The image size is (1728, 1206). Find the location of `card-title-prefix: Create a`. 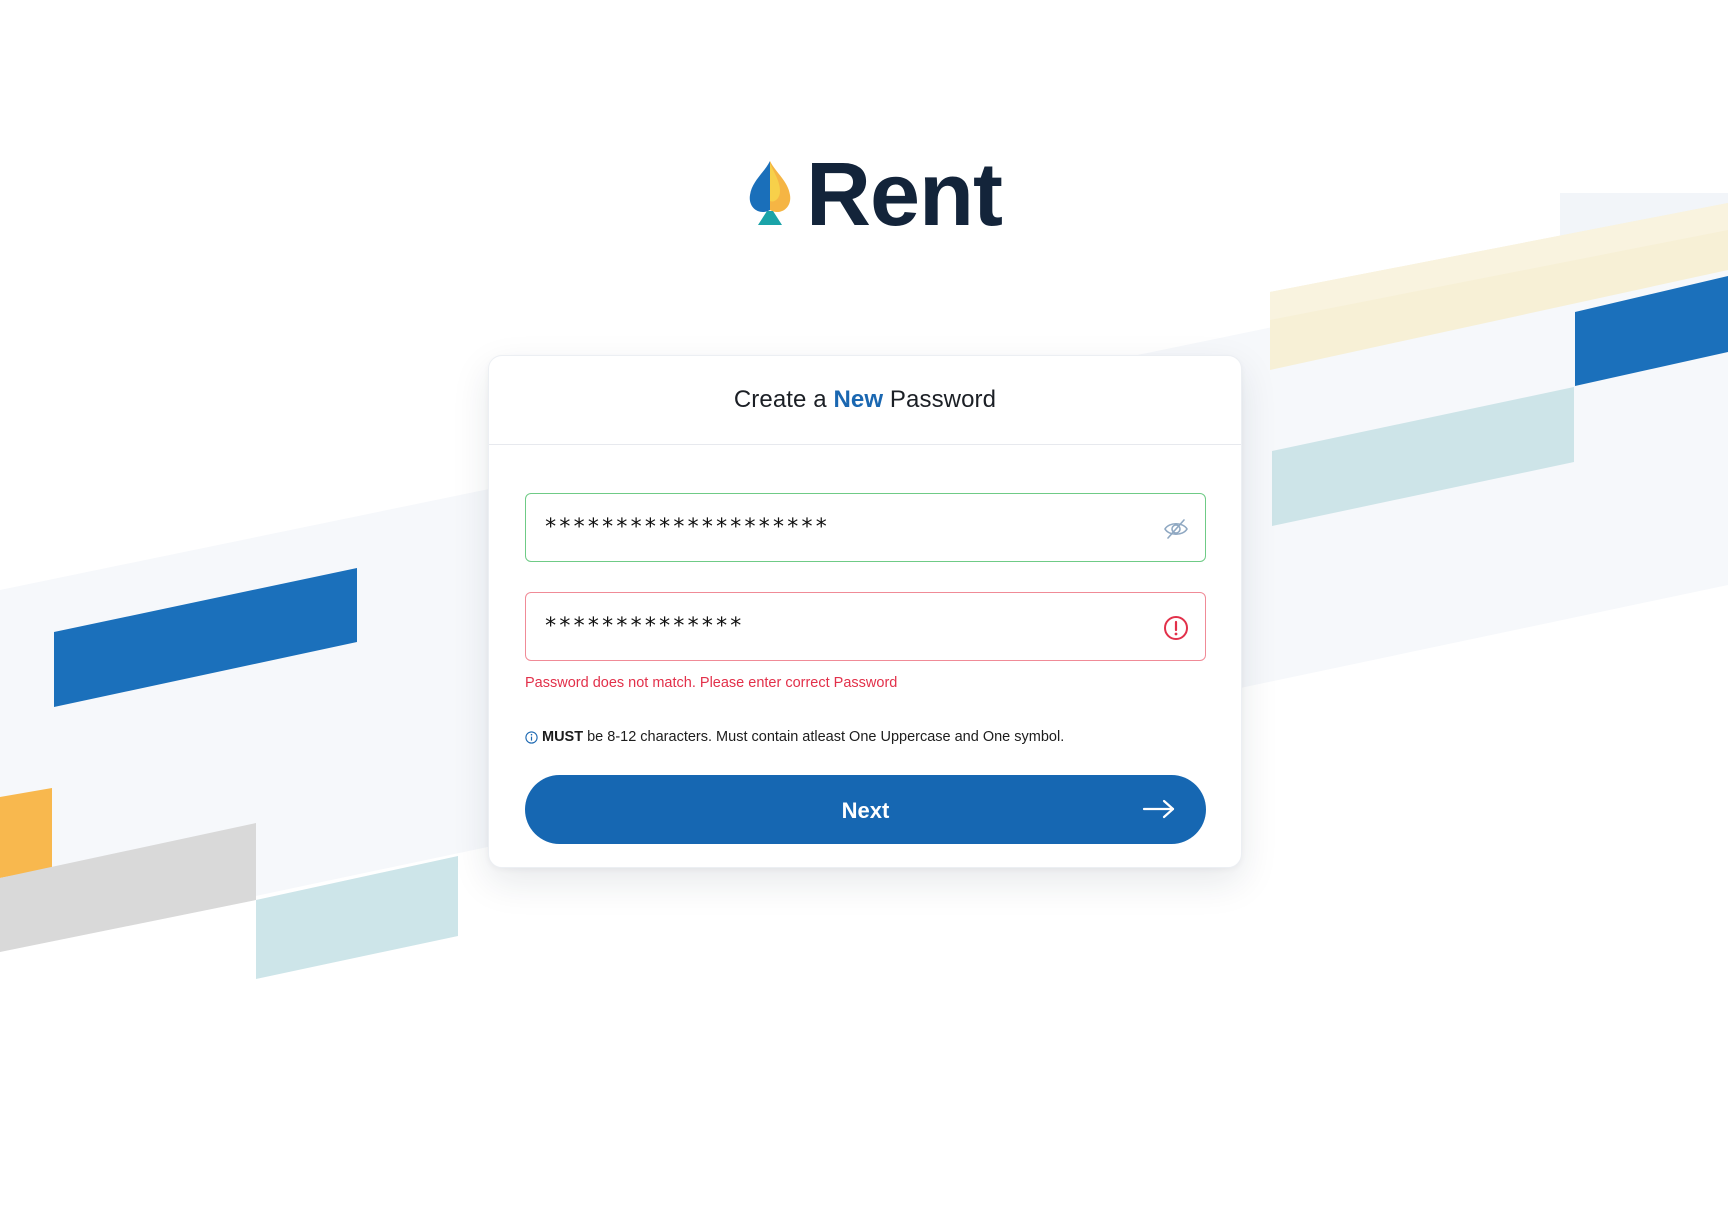

card-title-prefix: Create a is located at coordinates (783, 399).